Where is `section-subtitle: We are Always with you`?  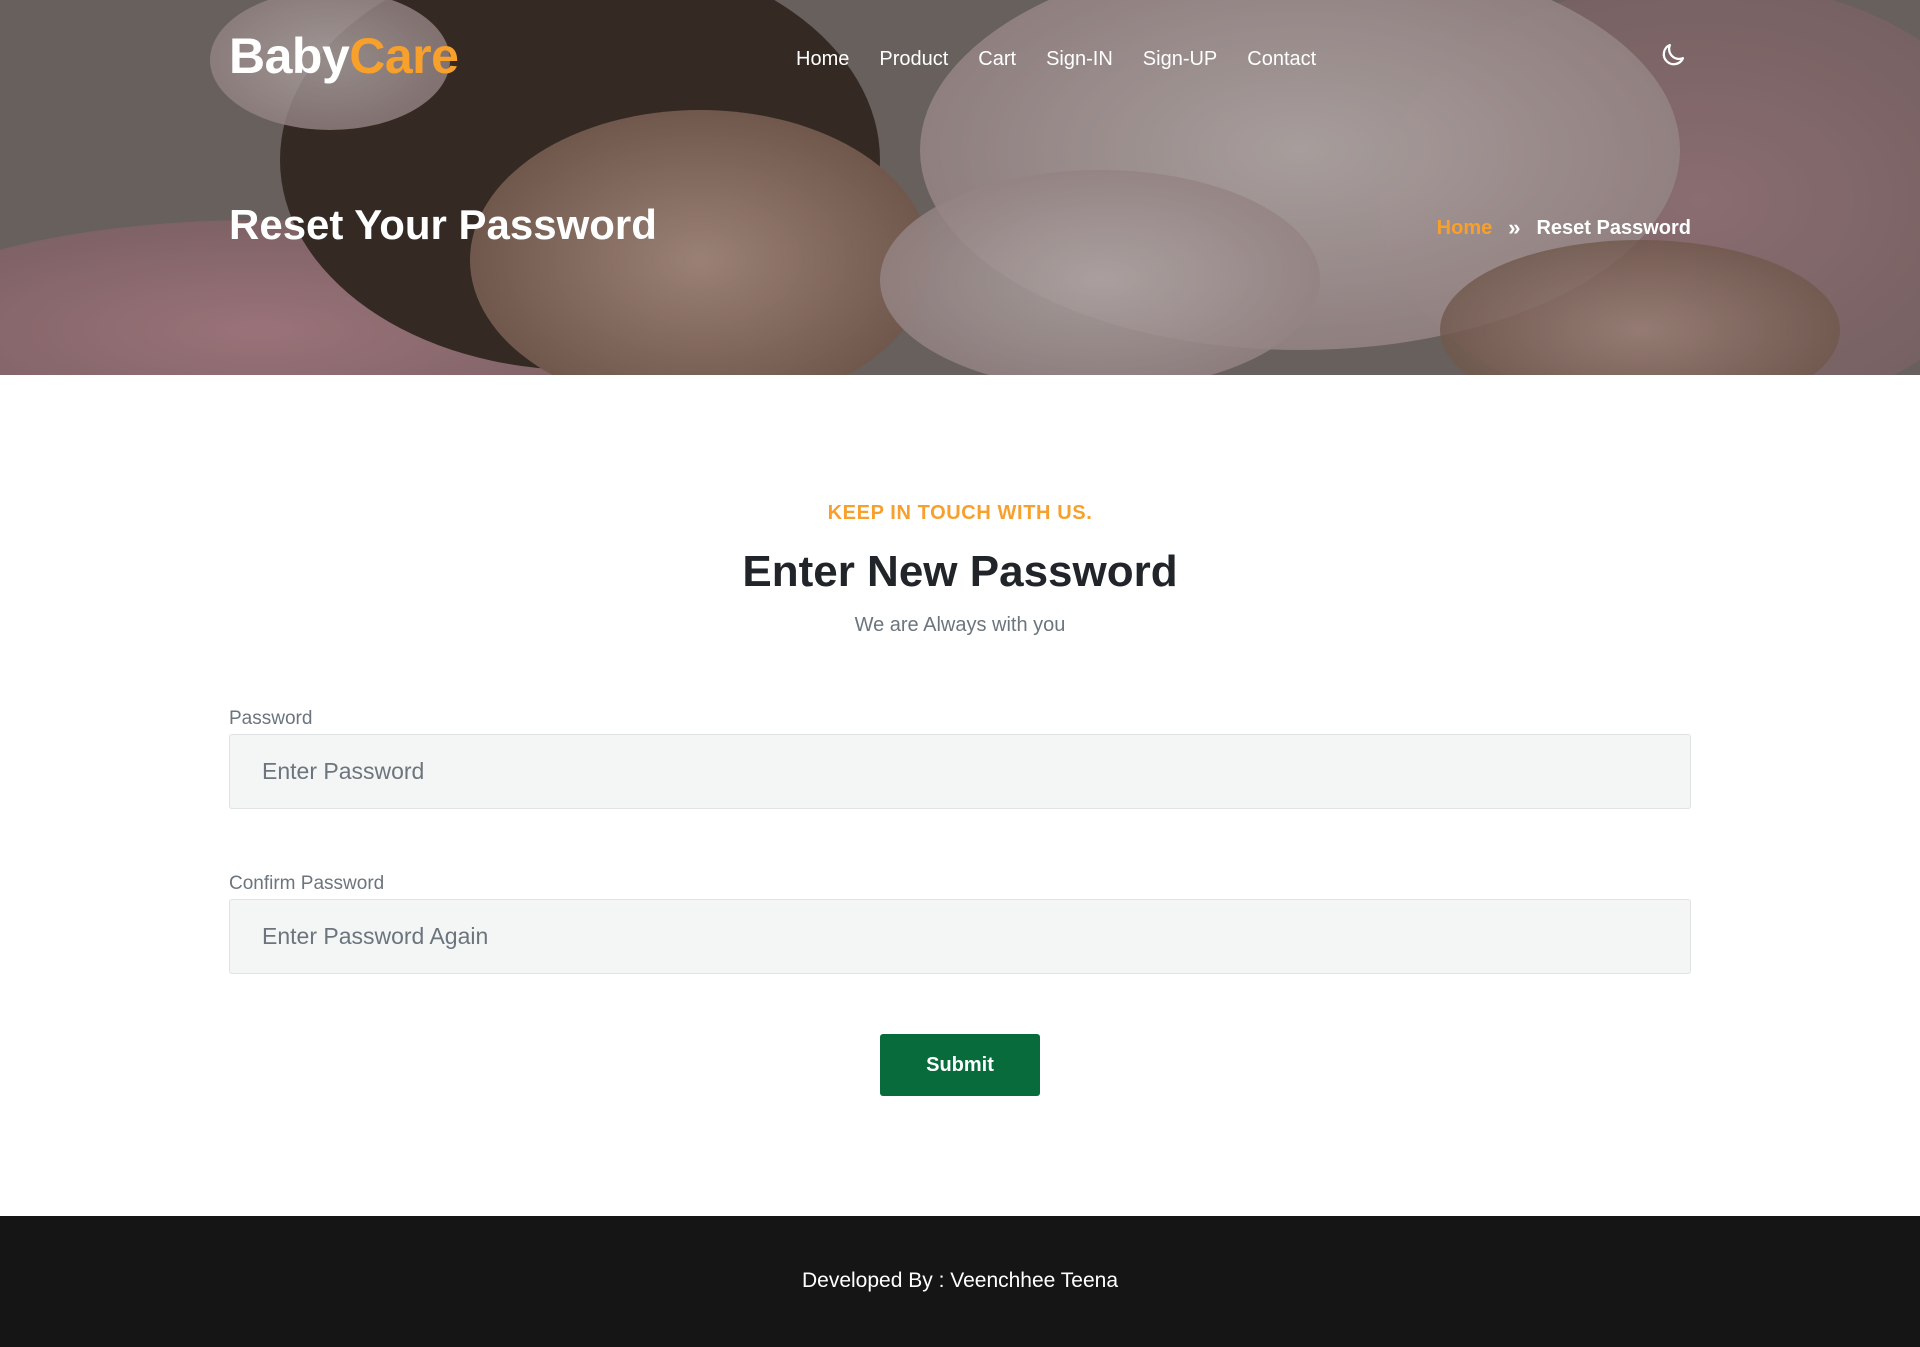 section-subtitle: We are Always with you is located at coordinates (960, 625).